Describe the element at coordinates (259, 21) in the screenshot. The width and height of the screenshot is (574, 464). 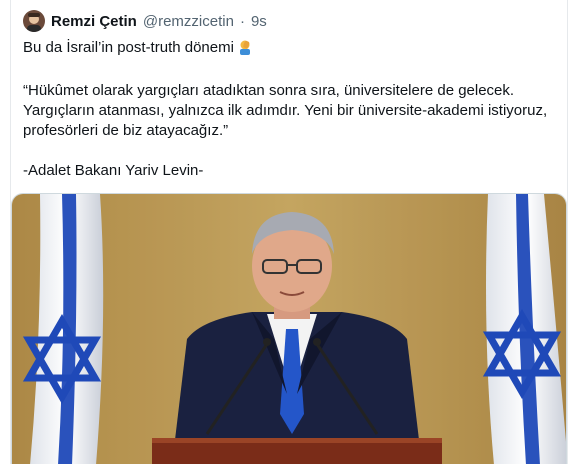
I see `timestamp: 9s` at that location.